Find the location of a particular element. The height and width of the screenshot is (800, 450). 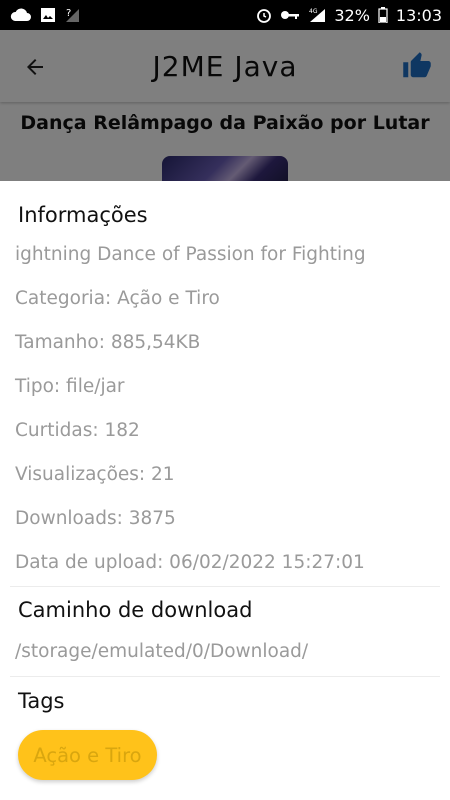

status-right-icons: 4G 32% 13:03 is located at coordinates (349, 15).